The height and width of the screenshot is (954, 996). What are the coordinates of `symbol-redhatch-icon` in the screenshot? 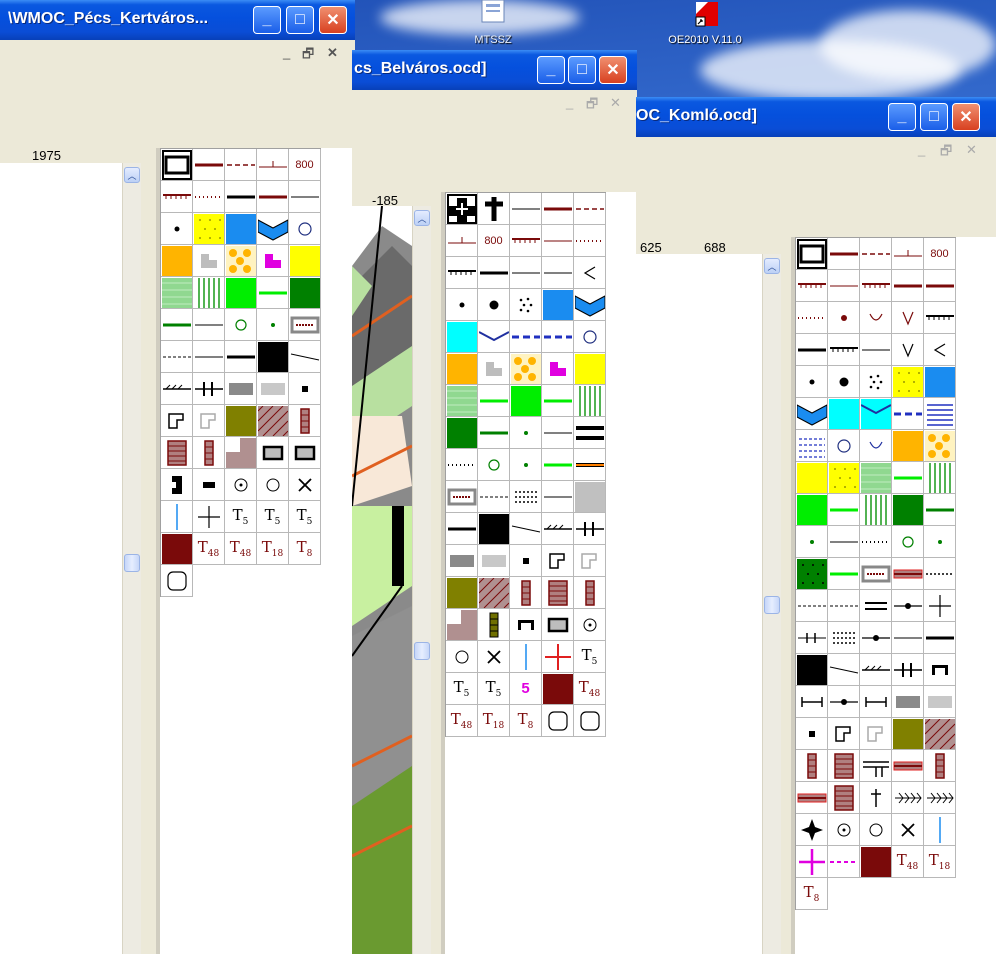 It's located at (812, 798).